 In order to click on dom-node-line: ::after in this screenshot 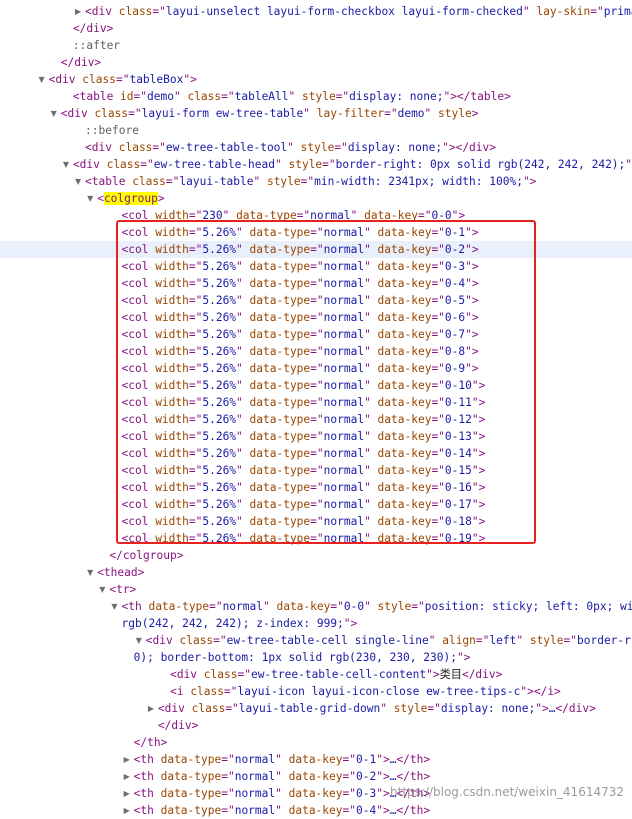, I will do `click(316, 45)`.